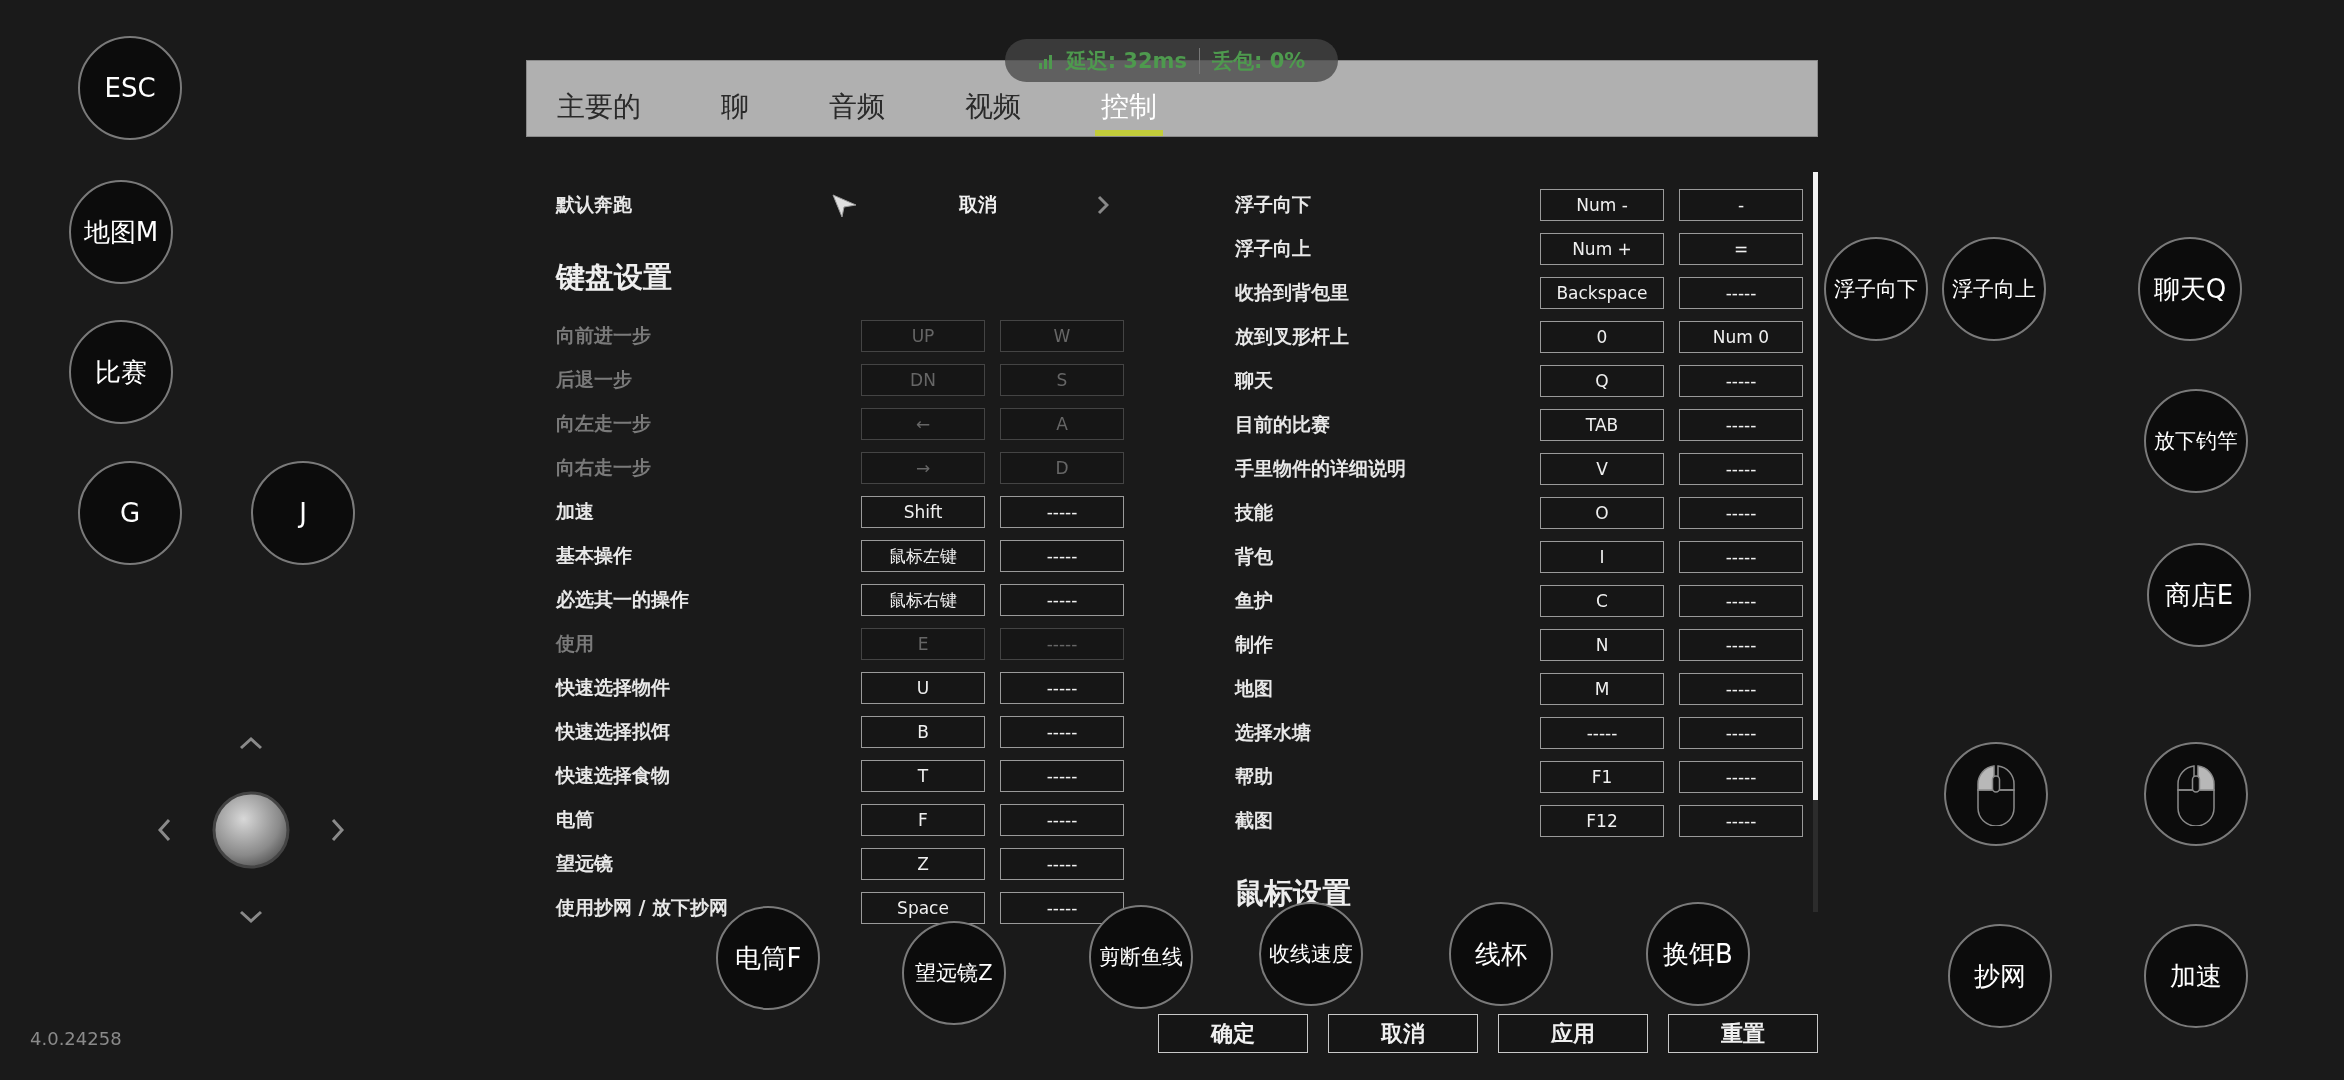 Image resolution: width=2344 pixels, height=1080 pixels. I want to click on overlay-button: 抄网, so click(2000, 976).